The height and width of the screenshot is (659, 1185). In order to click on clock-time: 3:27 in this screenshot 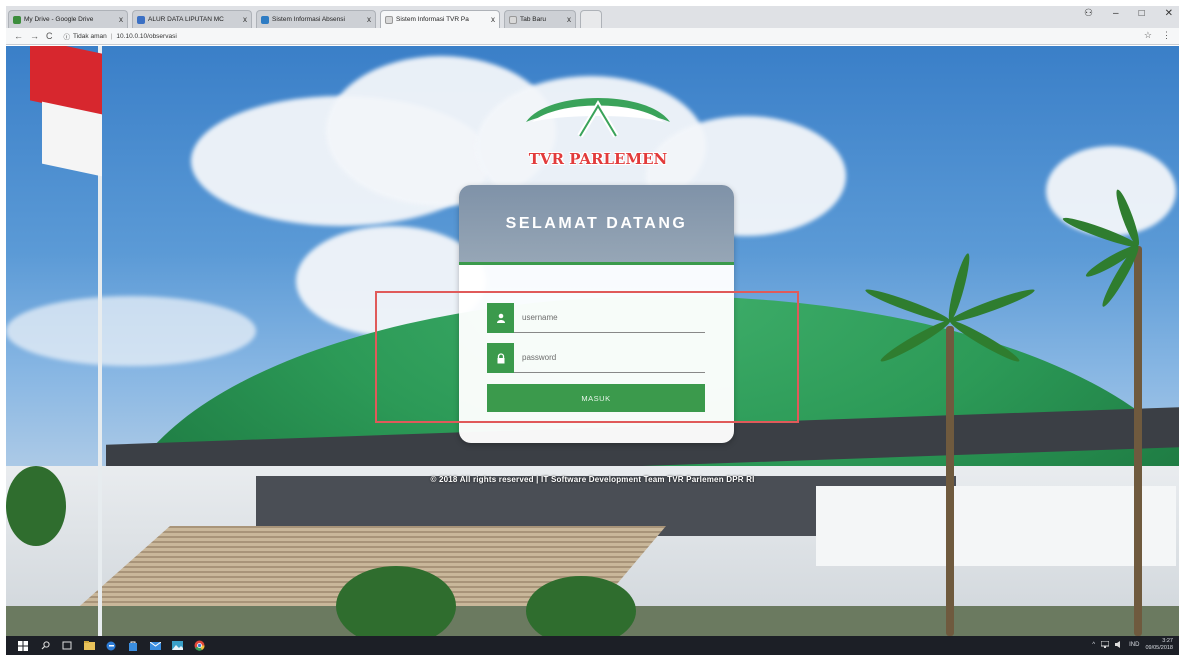, I will do `click(1167, 641)`.